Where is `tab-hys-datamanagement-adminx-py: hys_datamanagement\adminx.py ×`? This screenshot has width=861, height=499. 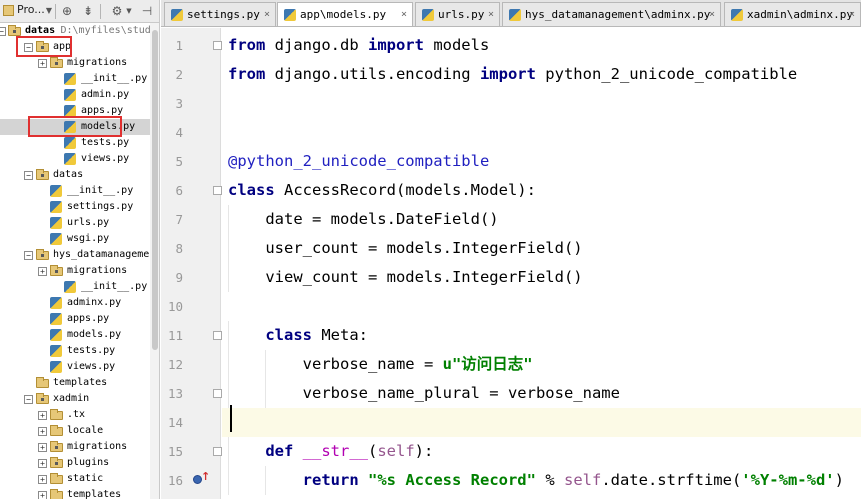
tab-hys-datamanagement-adminx-py: hys_datamanagement\adminx.py × is located at coordinates (611, 14).